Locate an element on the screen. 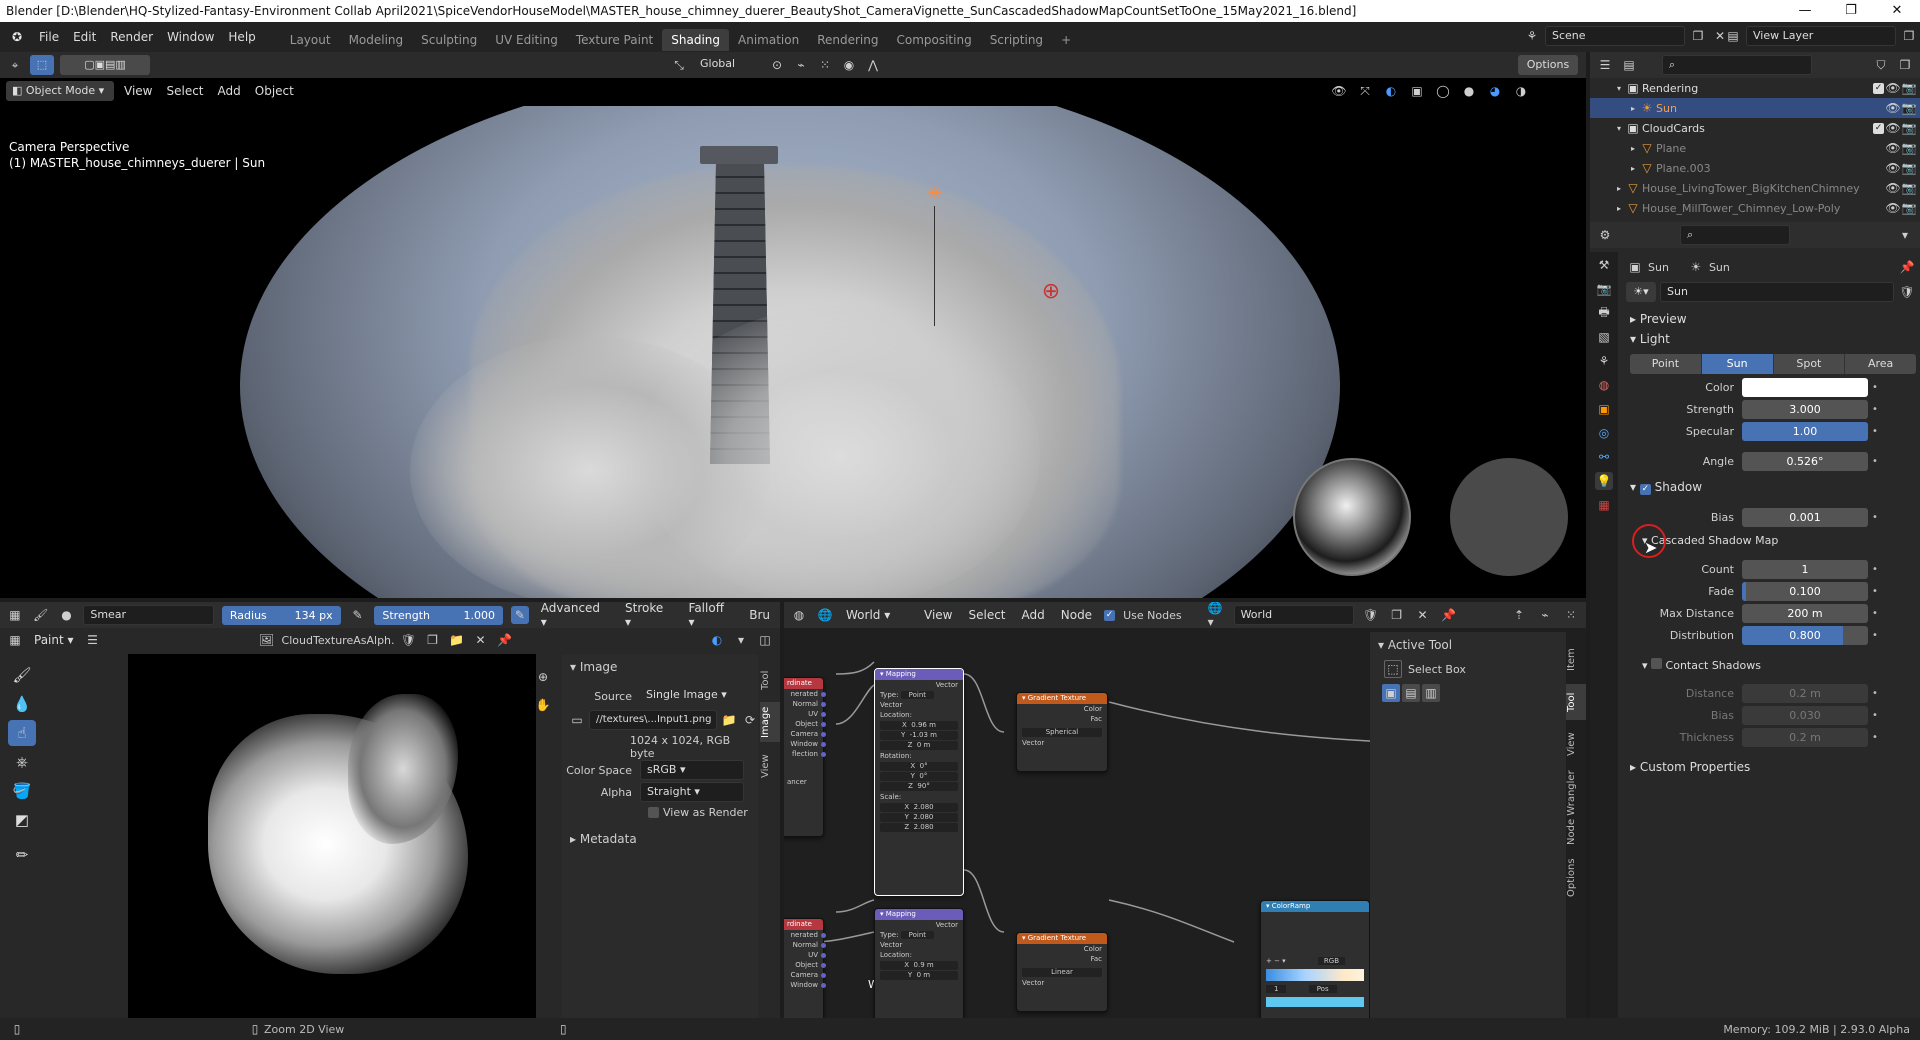 This screenshot has height=1040, width=1920. location-x: X 0.96 m is located at coordinates (919, 725).